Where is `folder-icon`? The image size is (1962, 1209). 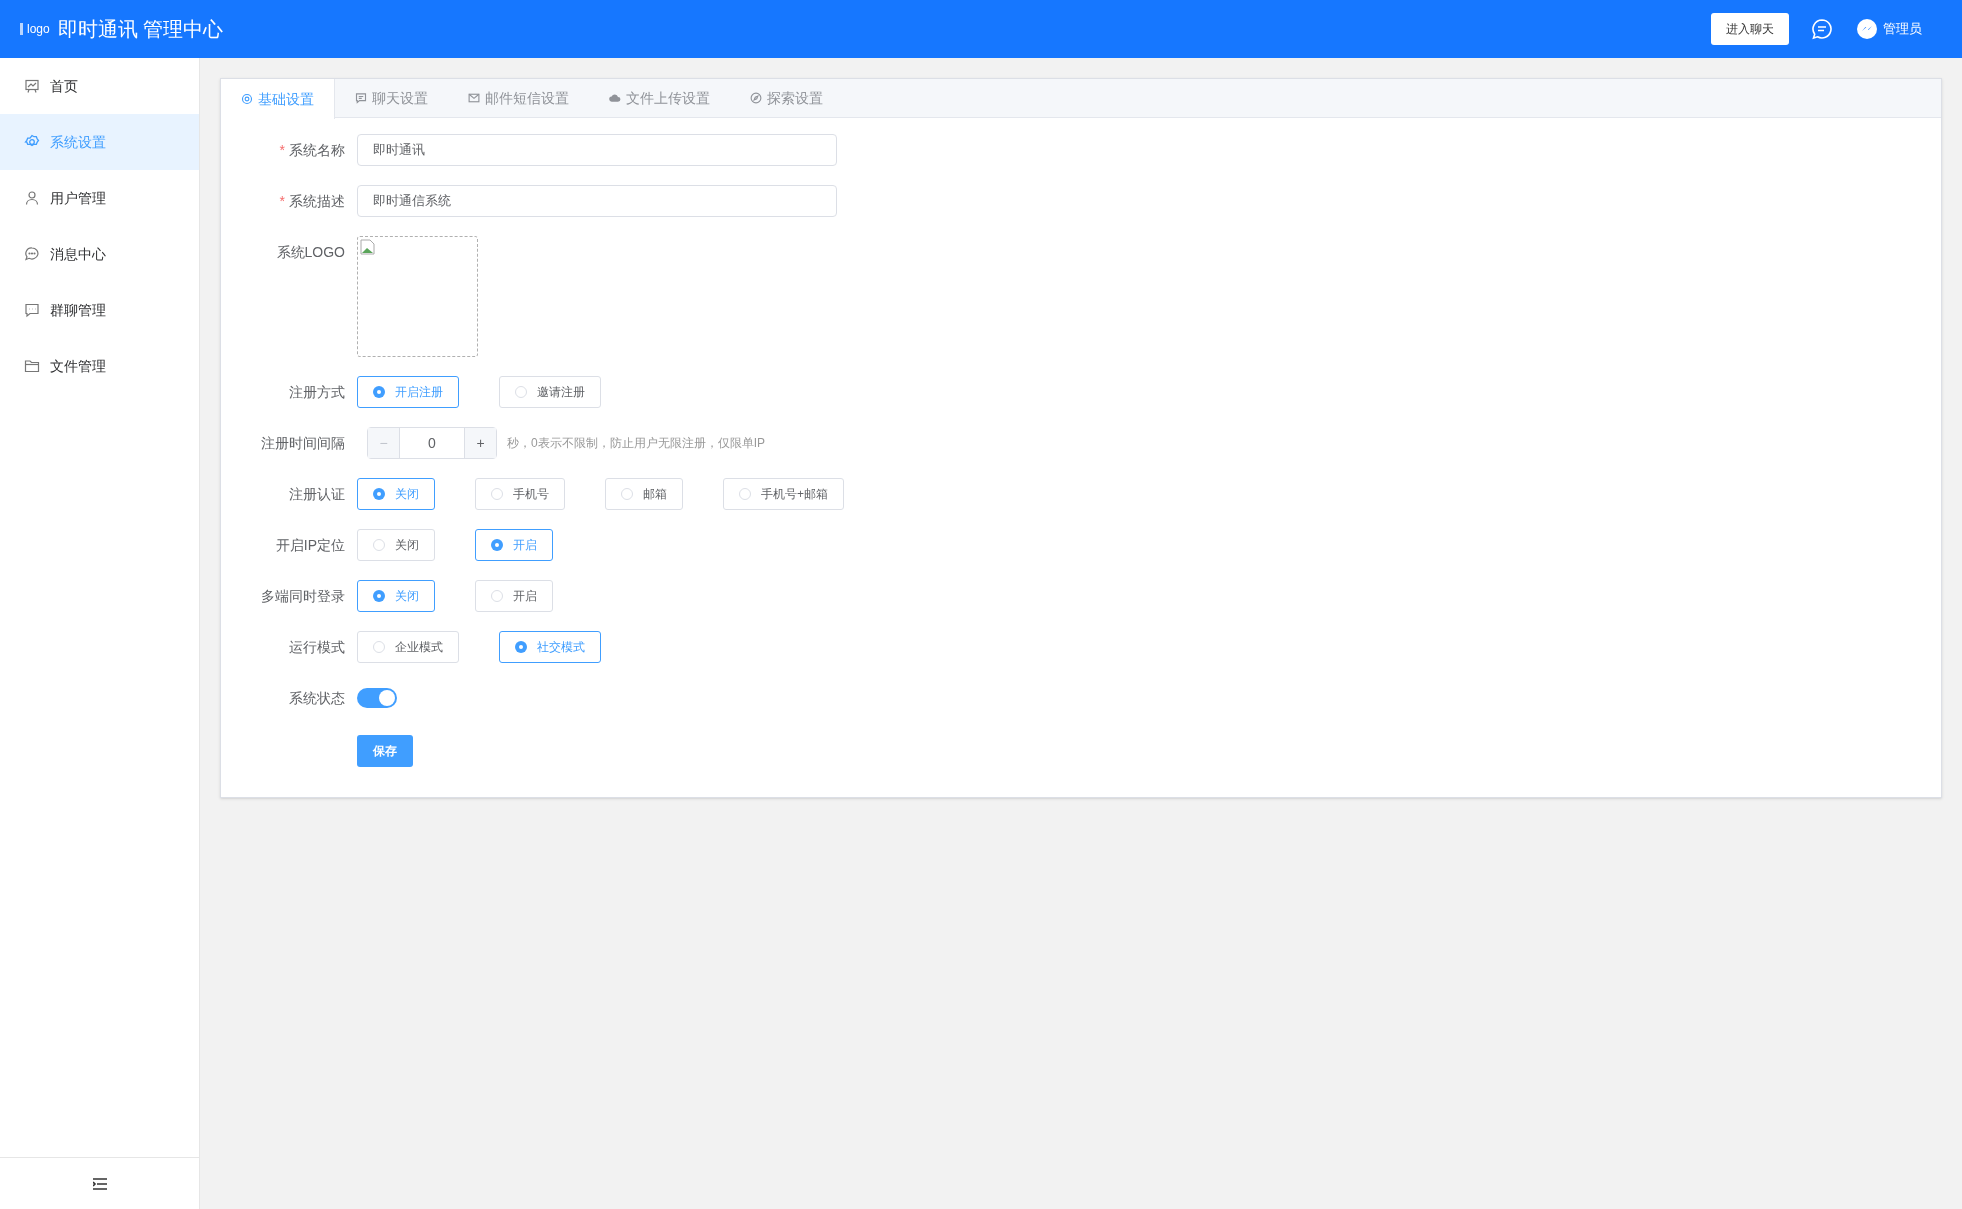 folder-icon is located at coordinates (32, 366).